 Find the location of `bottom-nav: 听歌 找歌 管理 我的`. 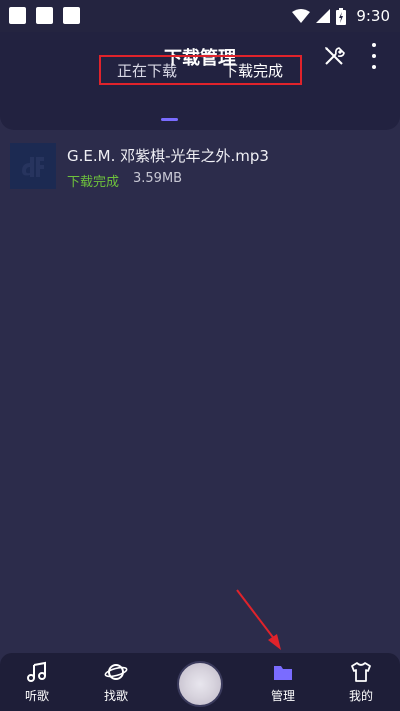

bottom-nav: 听歌 找歌 管理 我的 is located at coordinates (200, 682).